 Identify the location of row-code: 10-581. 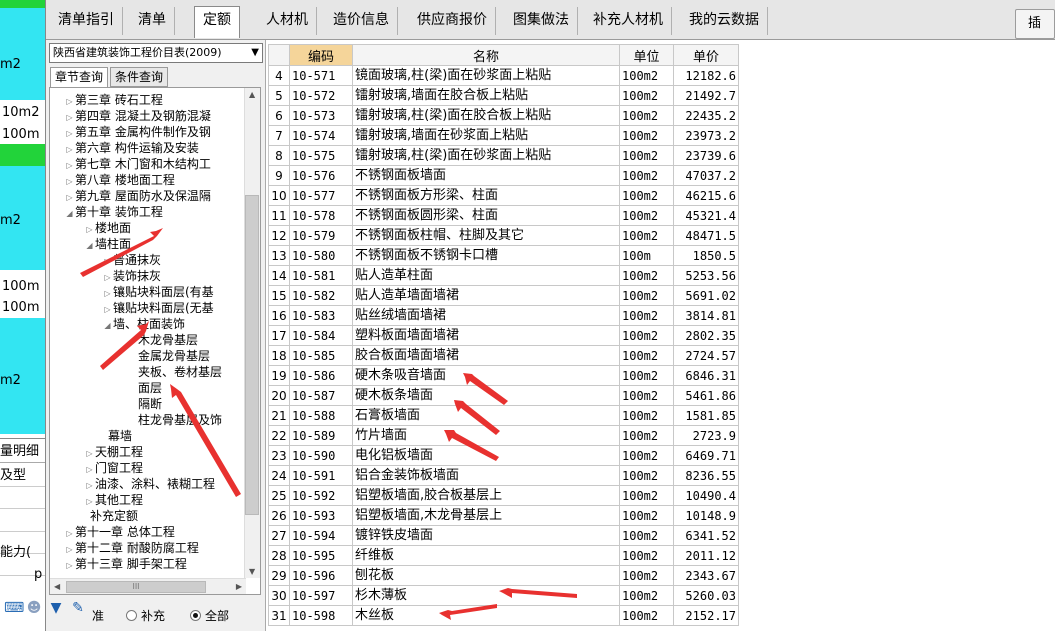
(321, 275).